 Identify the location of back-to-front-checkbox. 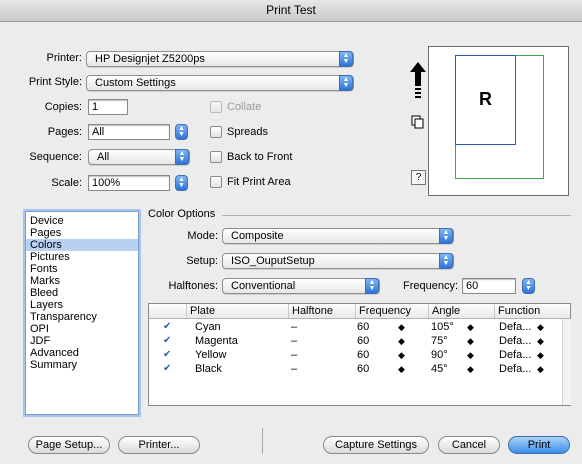
(216, 157).